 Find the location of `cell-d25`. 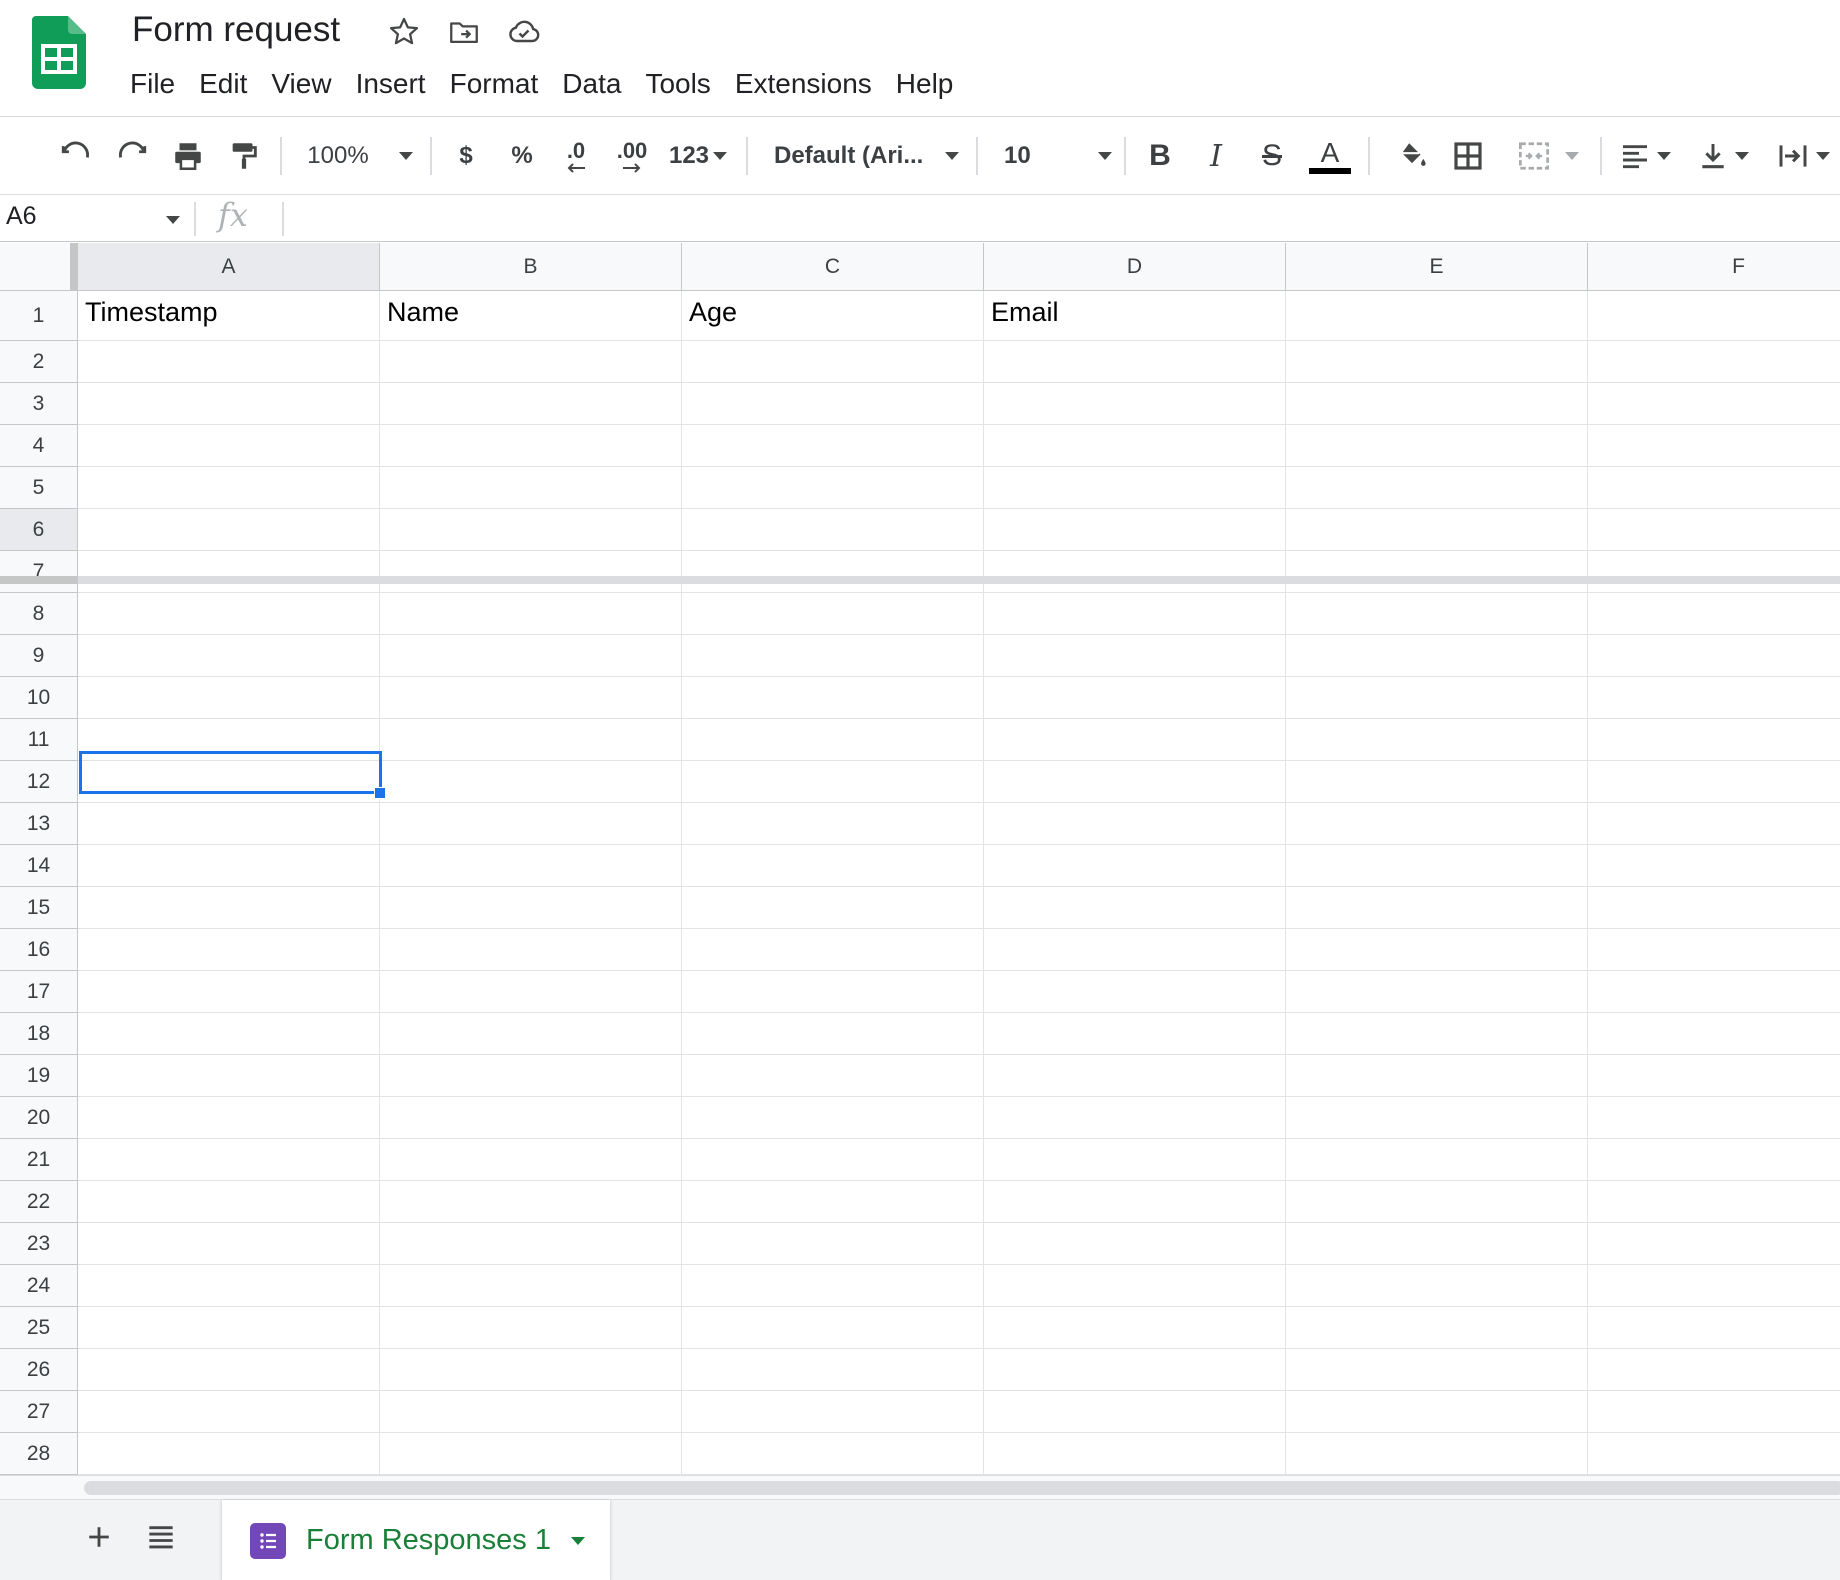

cell-d25 is located at coordinates (1135, 1328).